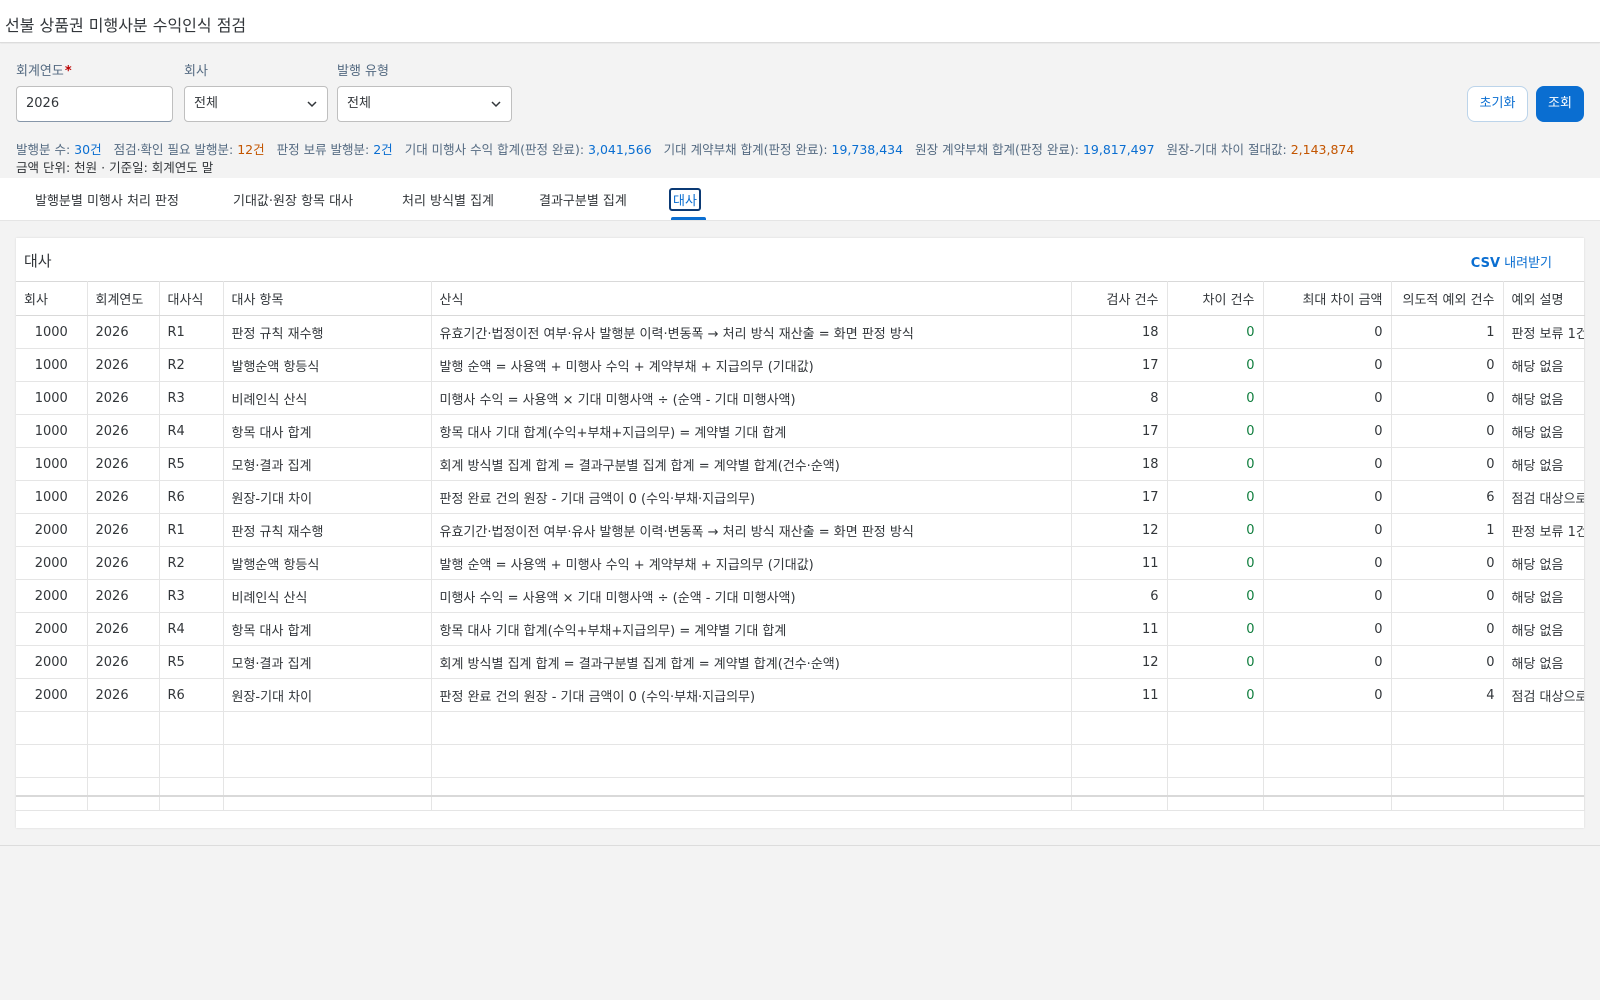 Image resolution: width=1600 pixels, height=1000 pixels. Describe the element at coordinates (1119, 464) in the screenshot. I see `table-cell: 18` at that location.